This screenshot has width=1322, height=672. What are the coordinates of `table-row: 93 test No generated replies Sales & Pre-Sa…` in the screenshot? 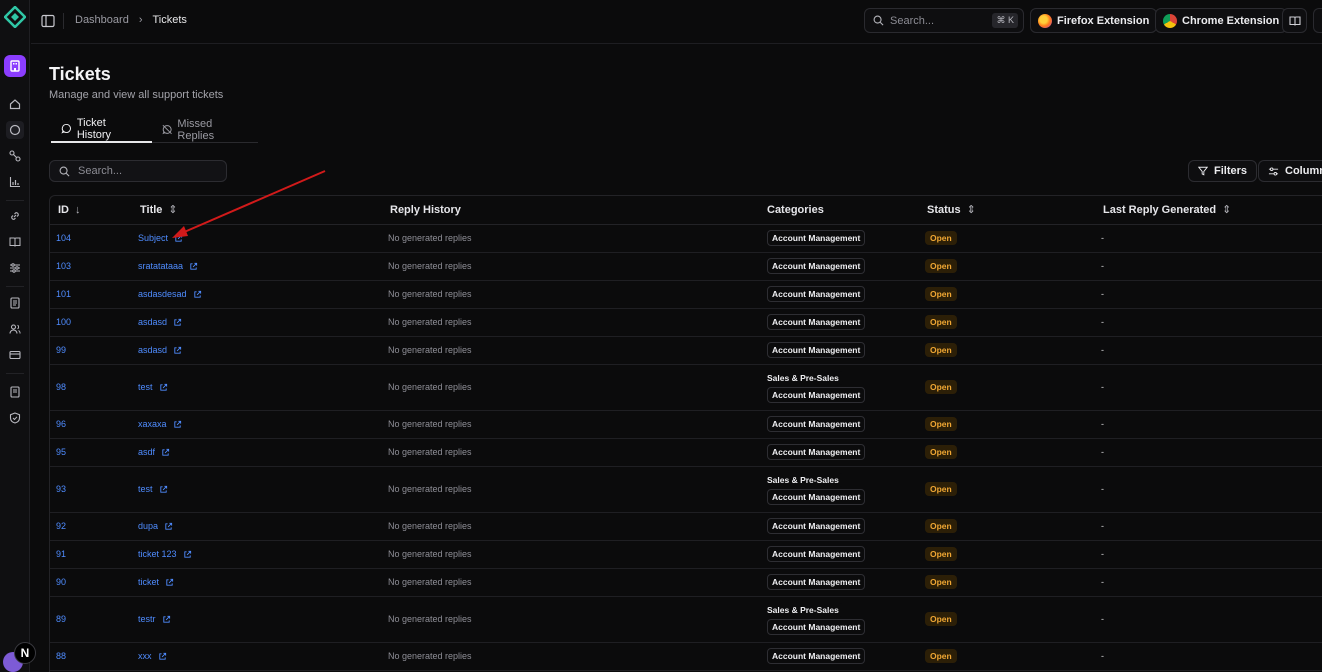 It's located at (686, 489).